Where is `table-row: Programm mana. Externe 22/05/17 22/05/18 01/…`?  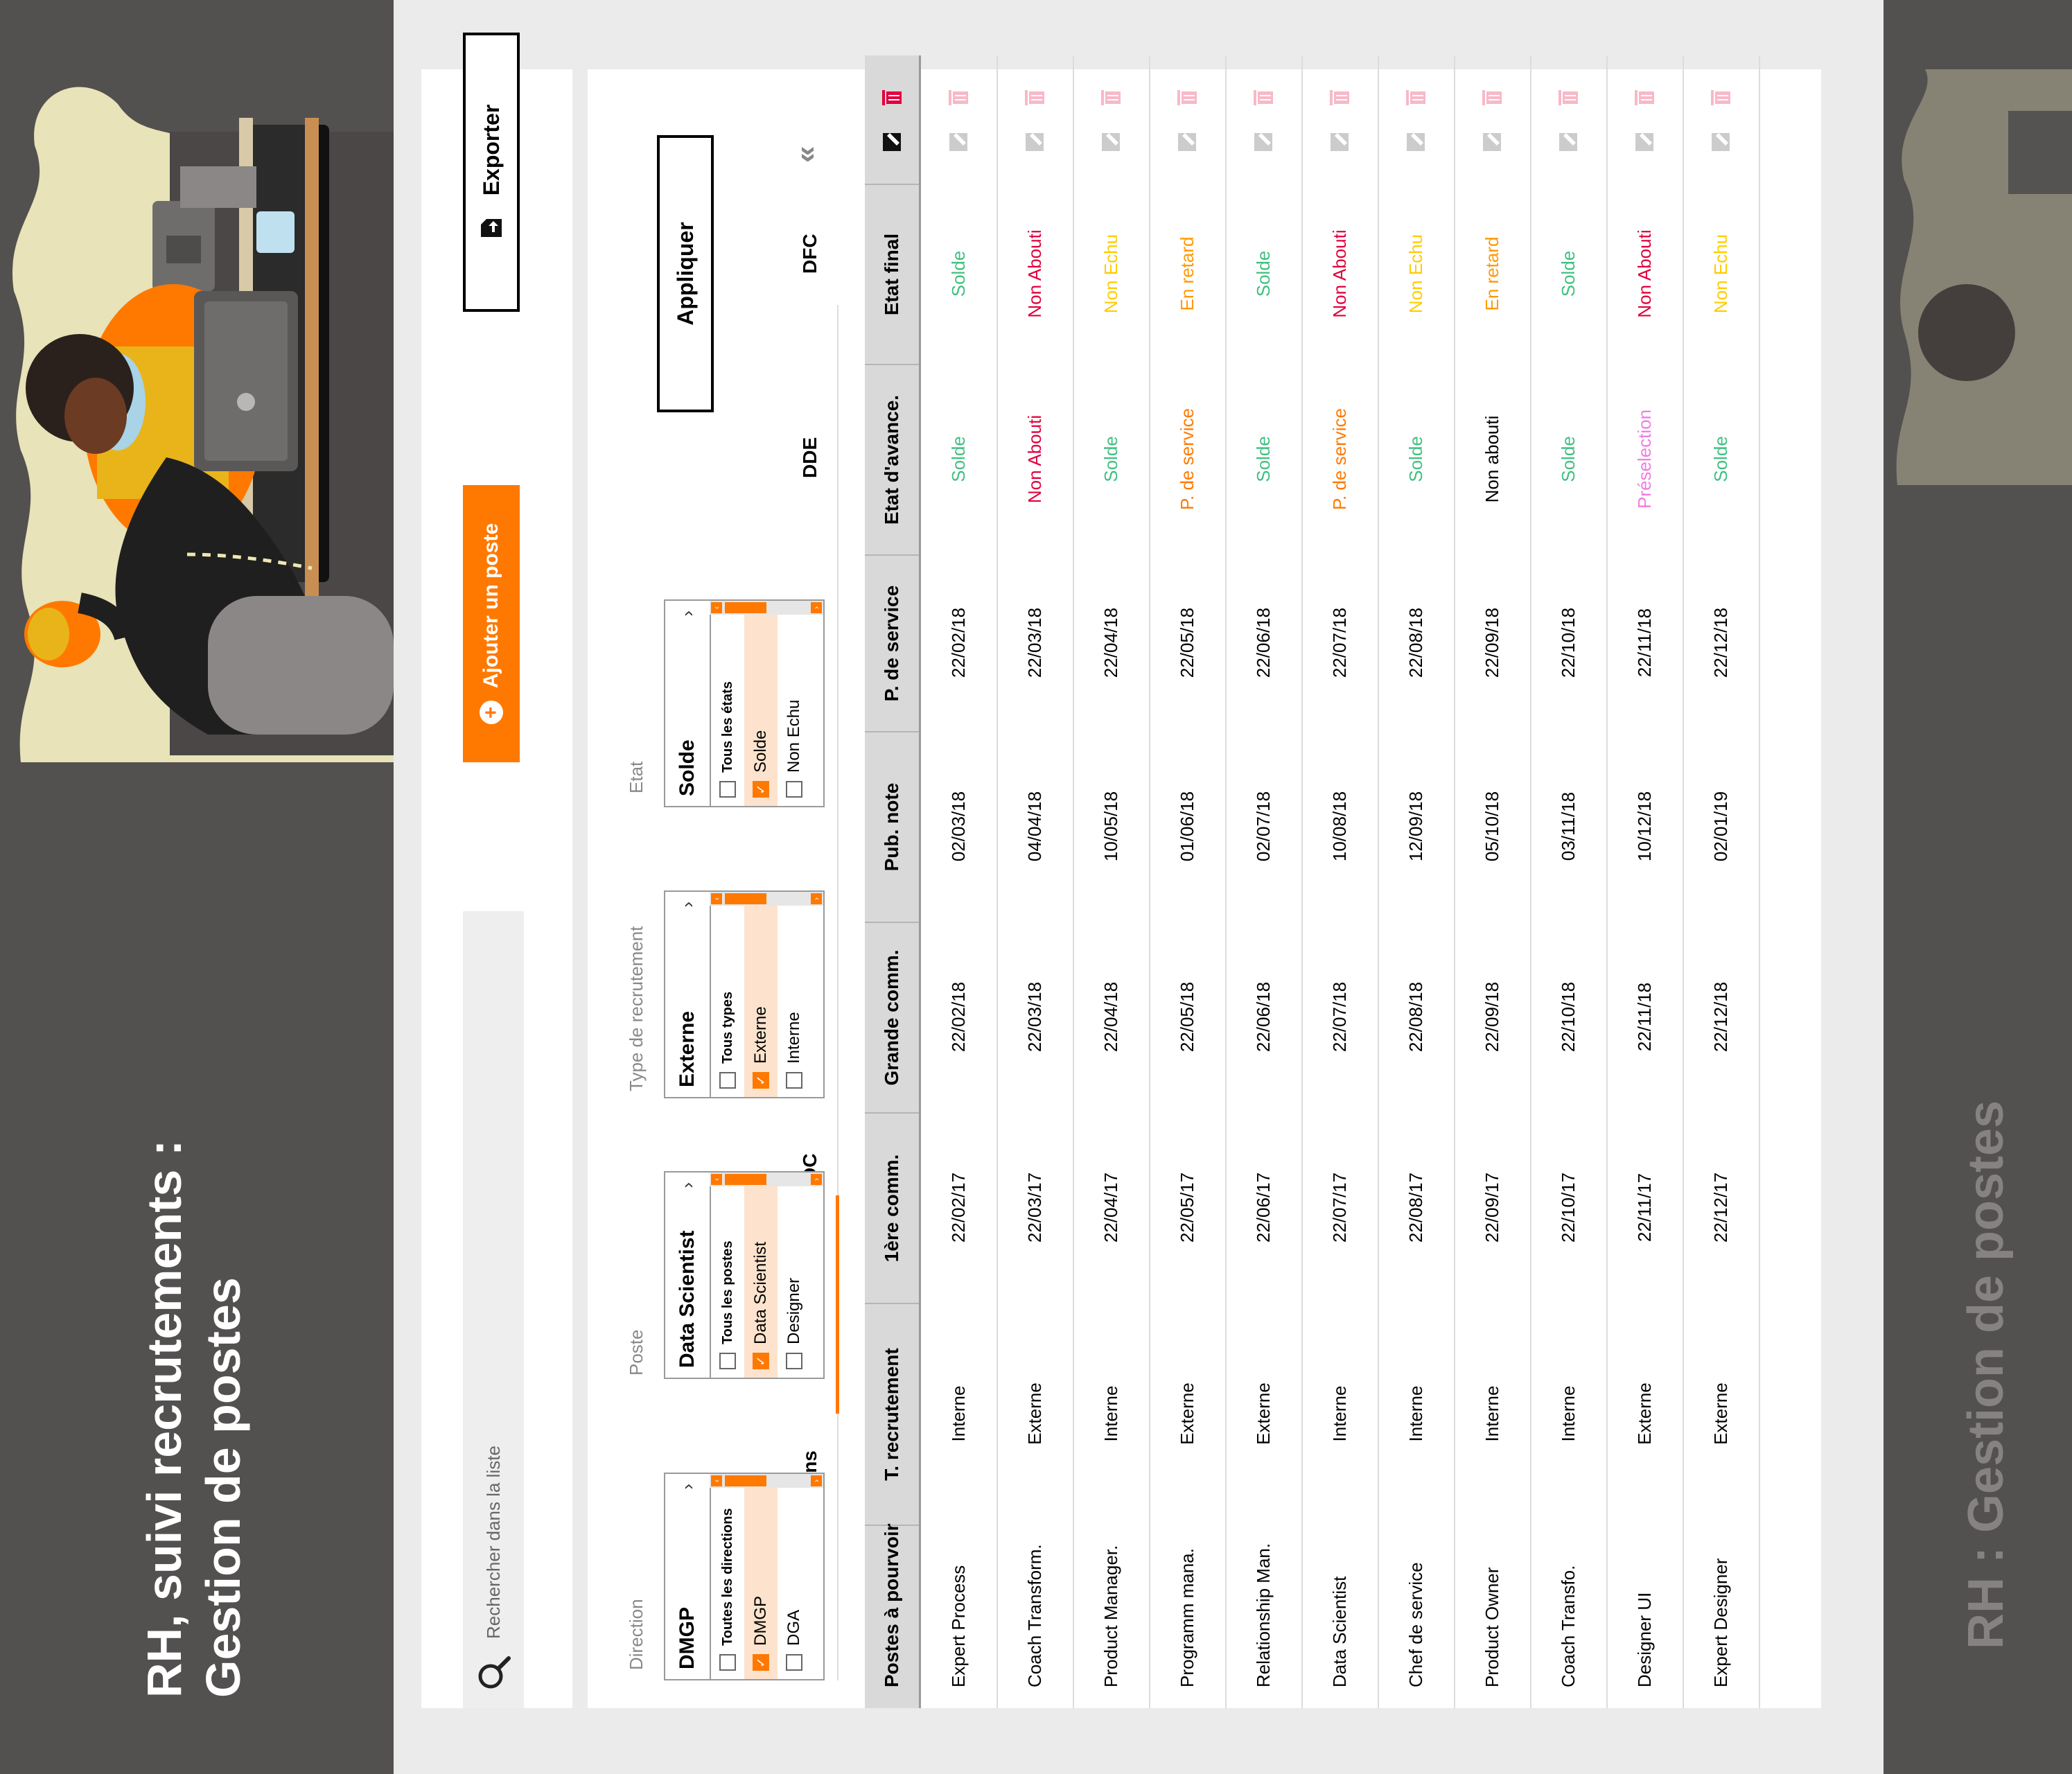
table-row: Programm mana. Externe 22/05/17 22/05/18 01/… is located at coordinates (1188, 881).